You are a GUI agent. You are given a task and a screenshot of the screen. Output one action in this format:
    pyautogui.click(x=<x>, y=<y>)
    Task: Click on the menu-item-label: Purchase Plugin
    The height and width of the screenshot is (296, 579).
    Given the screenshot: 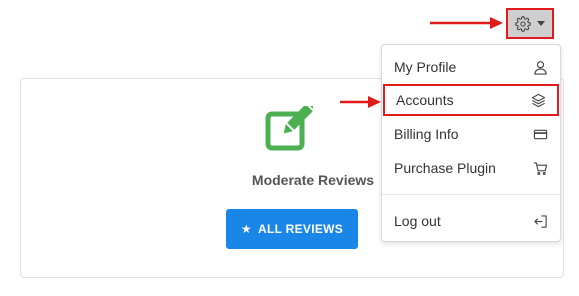 What is the action you would take?
    pyautogui.click(x=445, y=168)
    